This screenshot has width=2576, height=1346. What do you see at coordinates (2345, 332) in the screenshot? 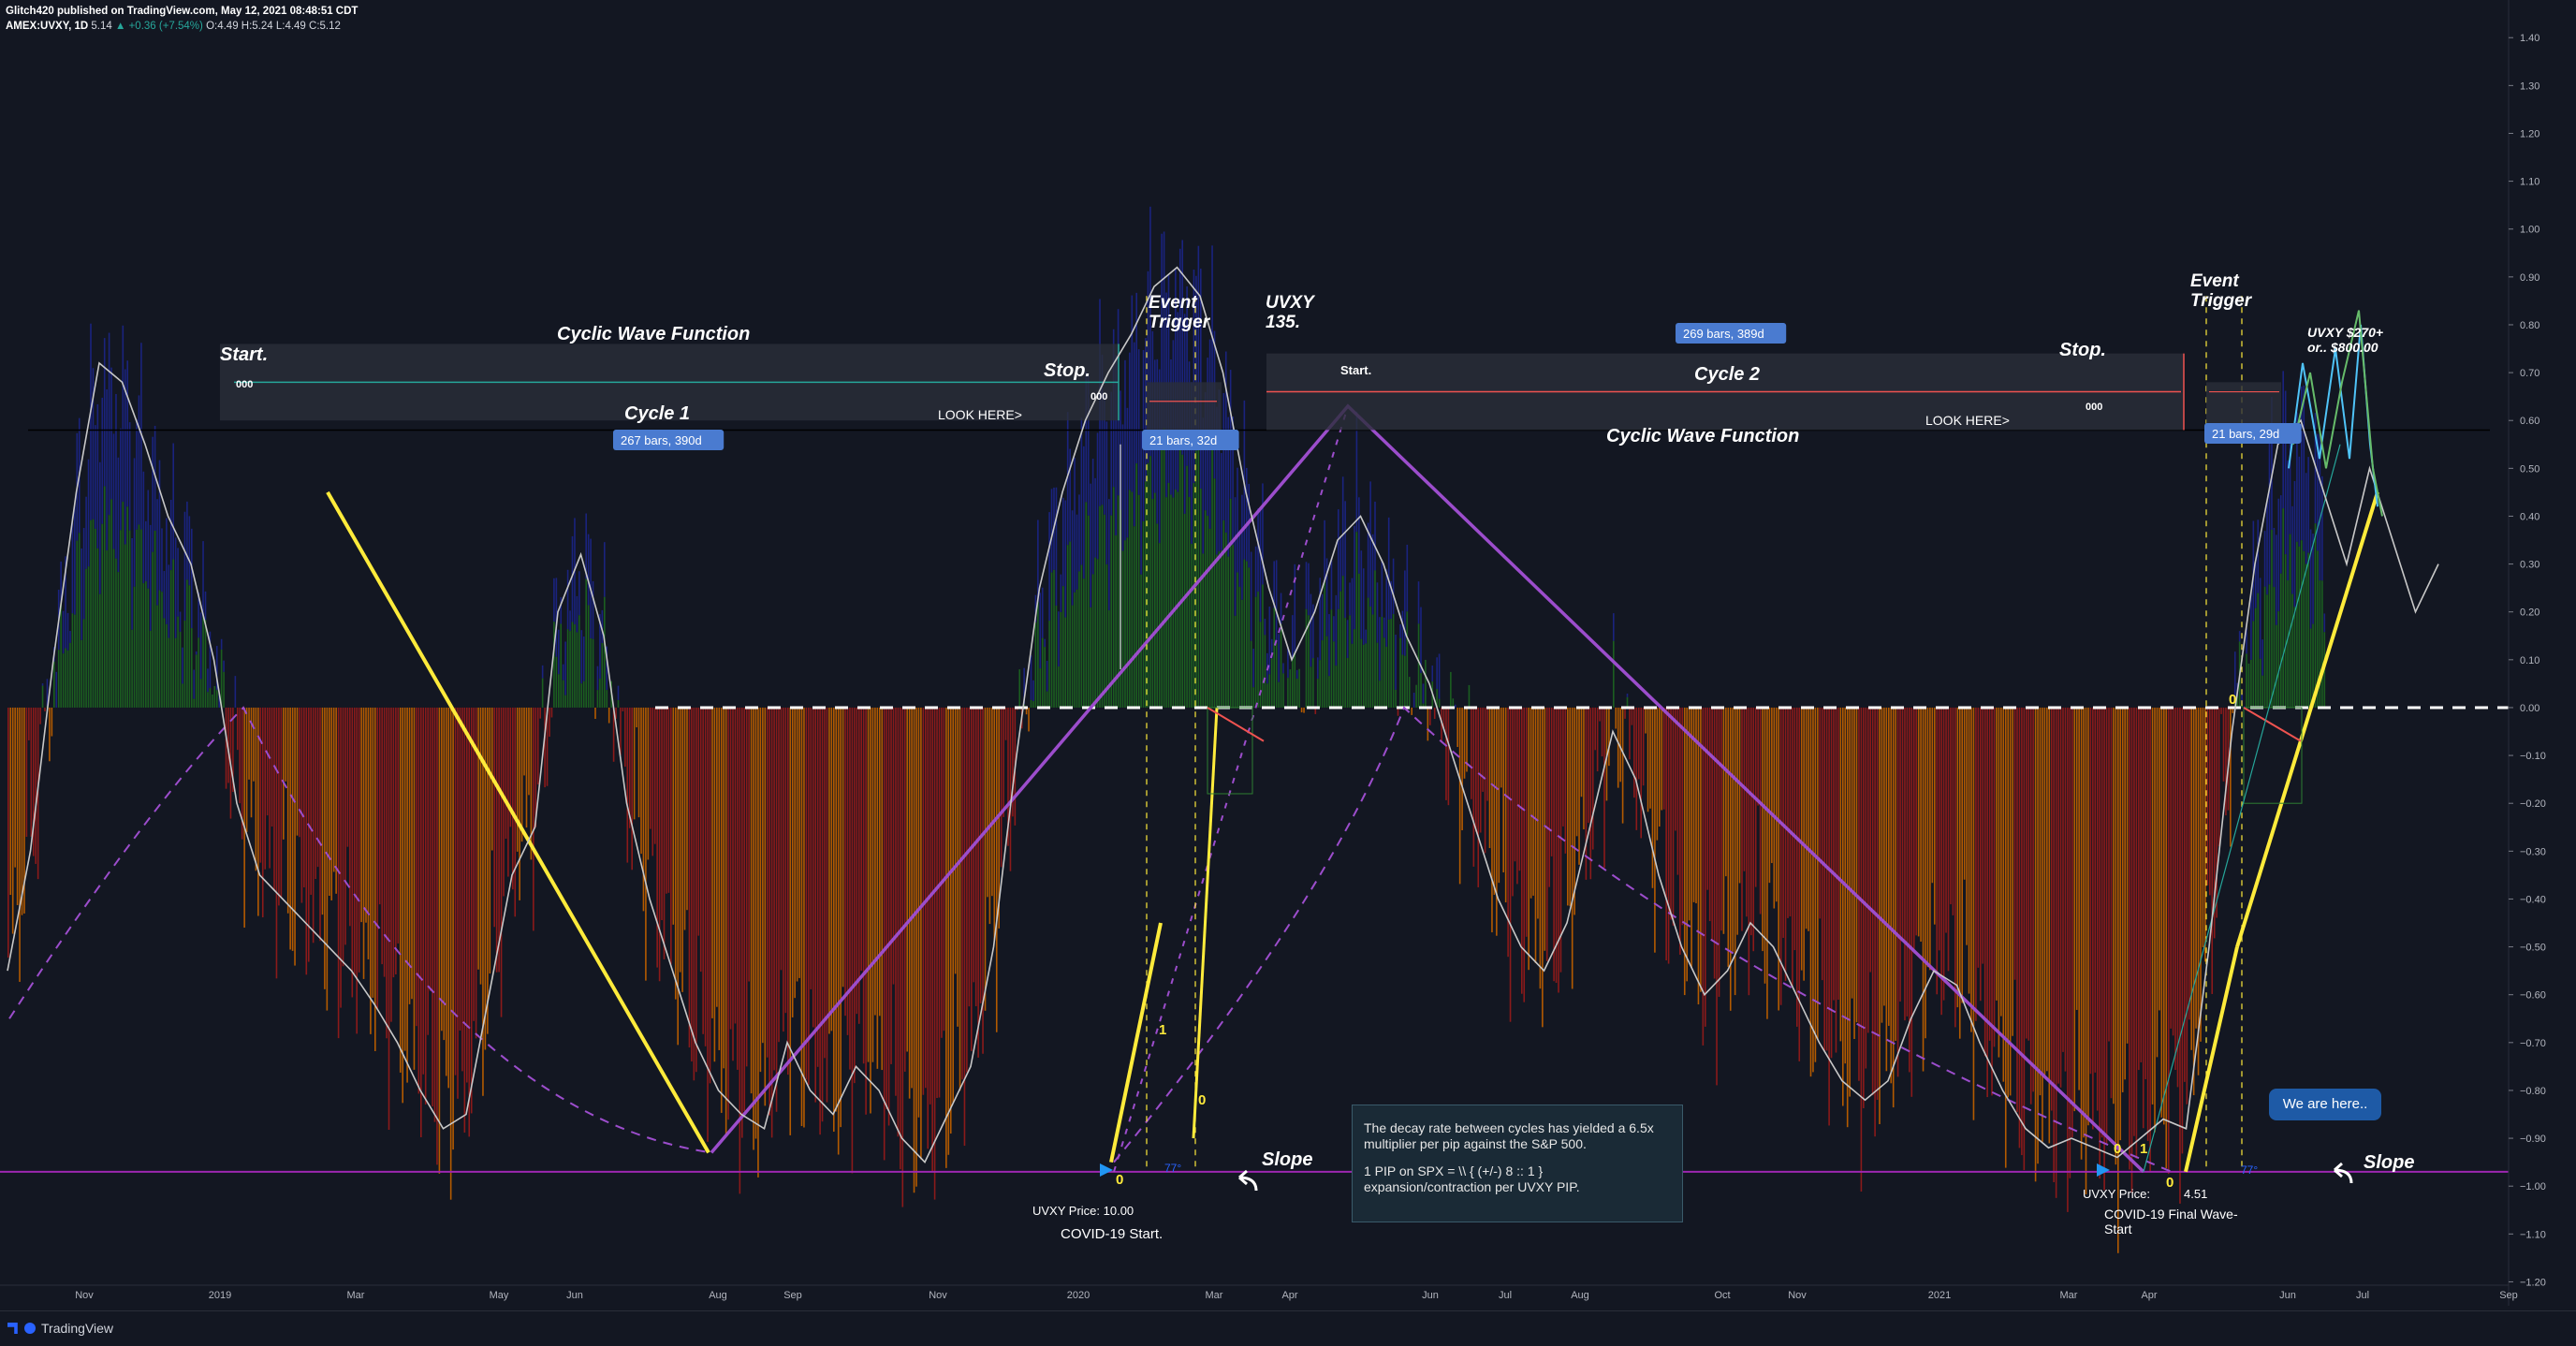
I see `annotation-text: UVXY $270+` at bounding box center [2345, 332].